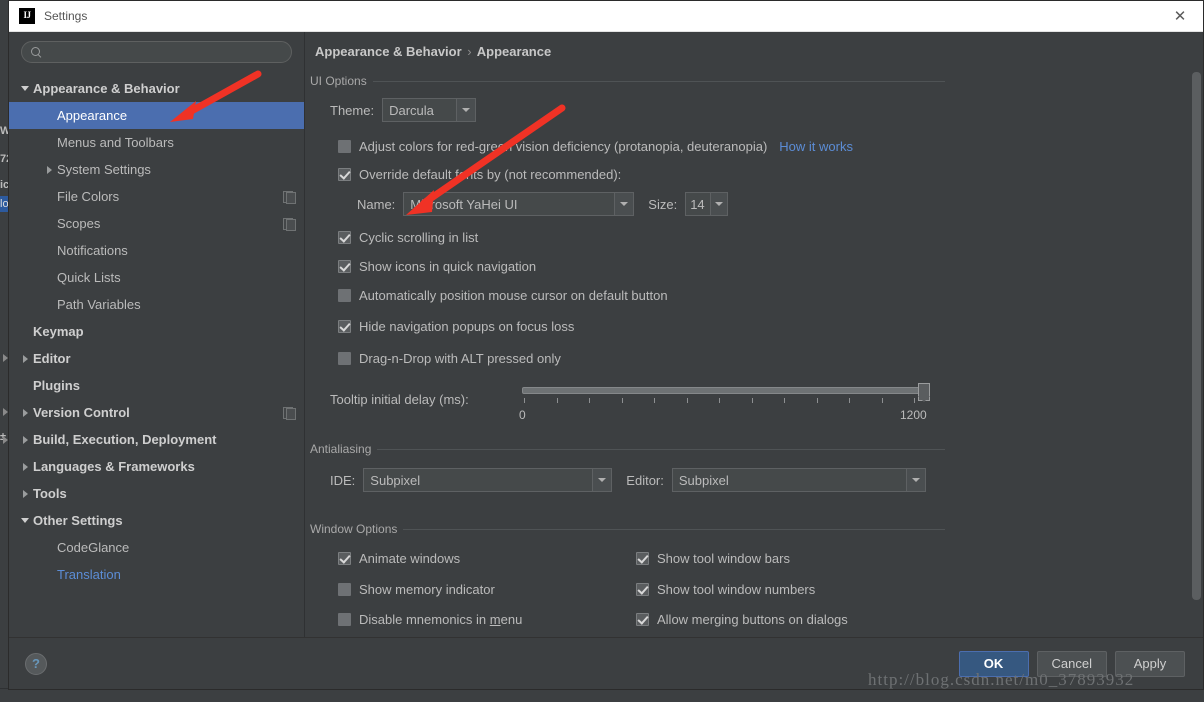  I want to click on adjust-colors-checkbox, so click(344, 146).